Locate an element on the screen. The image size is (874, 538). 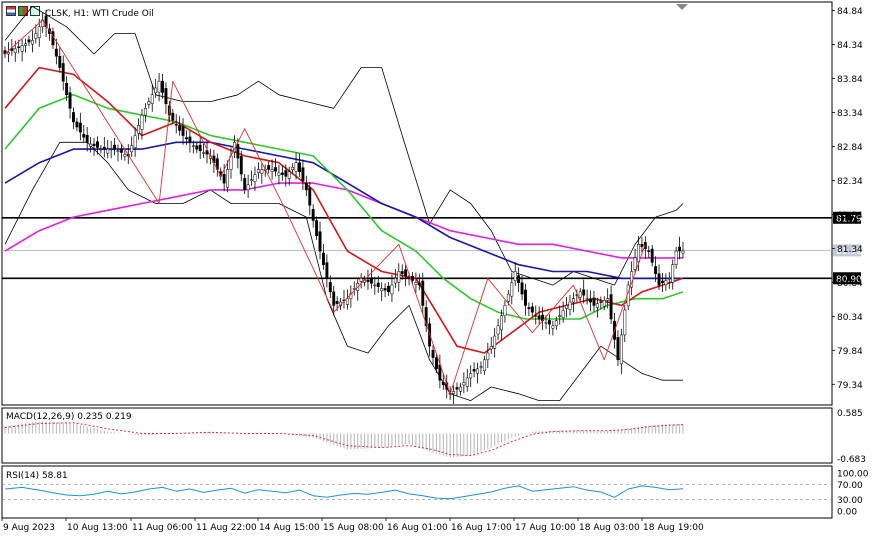
macd-series: 0.585 -0.683 is located at coordinates (435, 437).